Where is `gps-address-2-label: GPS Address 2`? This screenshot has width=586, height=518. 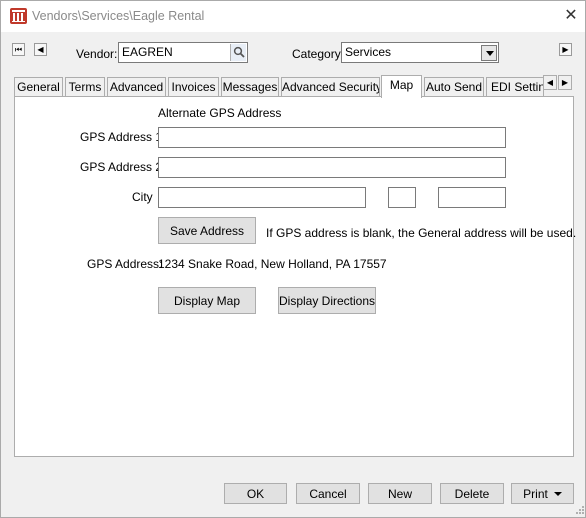
gps-address-2-label: GPS Address 2 is located at coordinates (121, 167).